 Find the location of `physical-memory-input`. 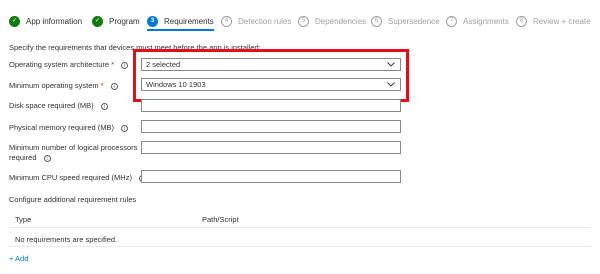

physical-memory-input is located at coordinates (271, 126).